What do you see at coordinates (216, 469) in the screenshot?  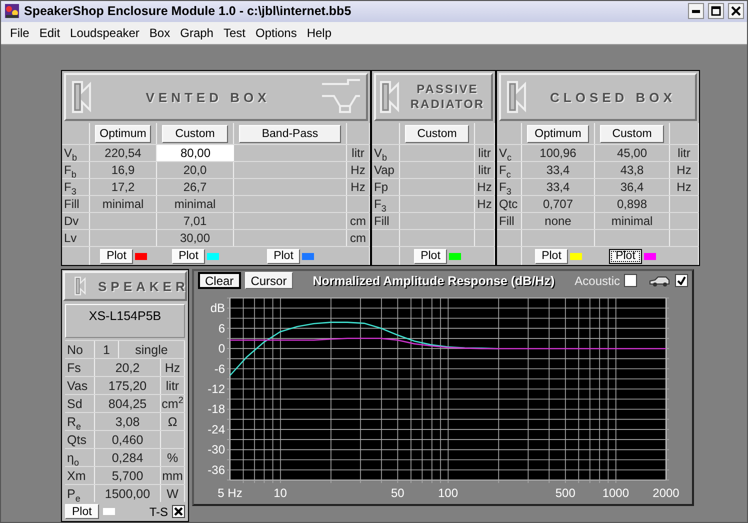 I see `axis-label: -36` at bounding box center [216, 469].